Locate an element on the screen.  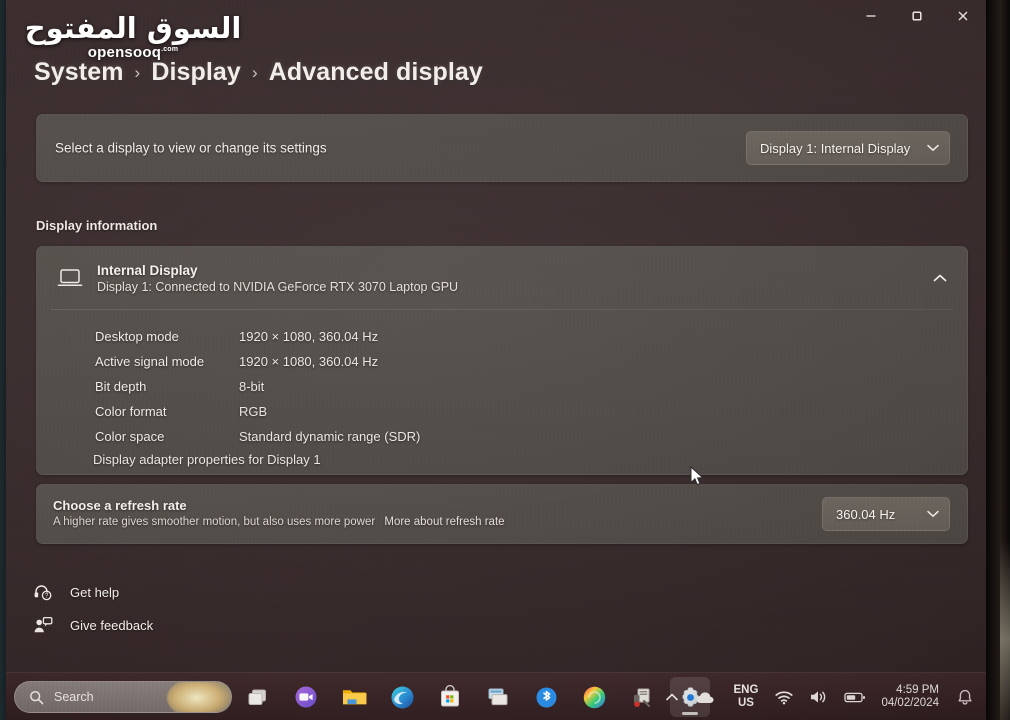
bezel-glint is located at coordinates (1005, 630).